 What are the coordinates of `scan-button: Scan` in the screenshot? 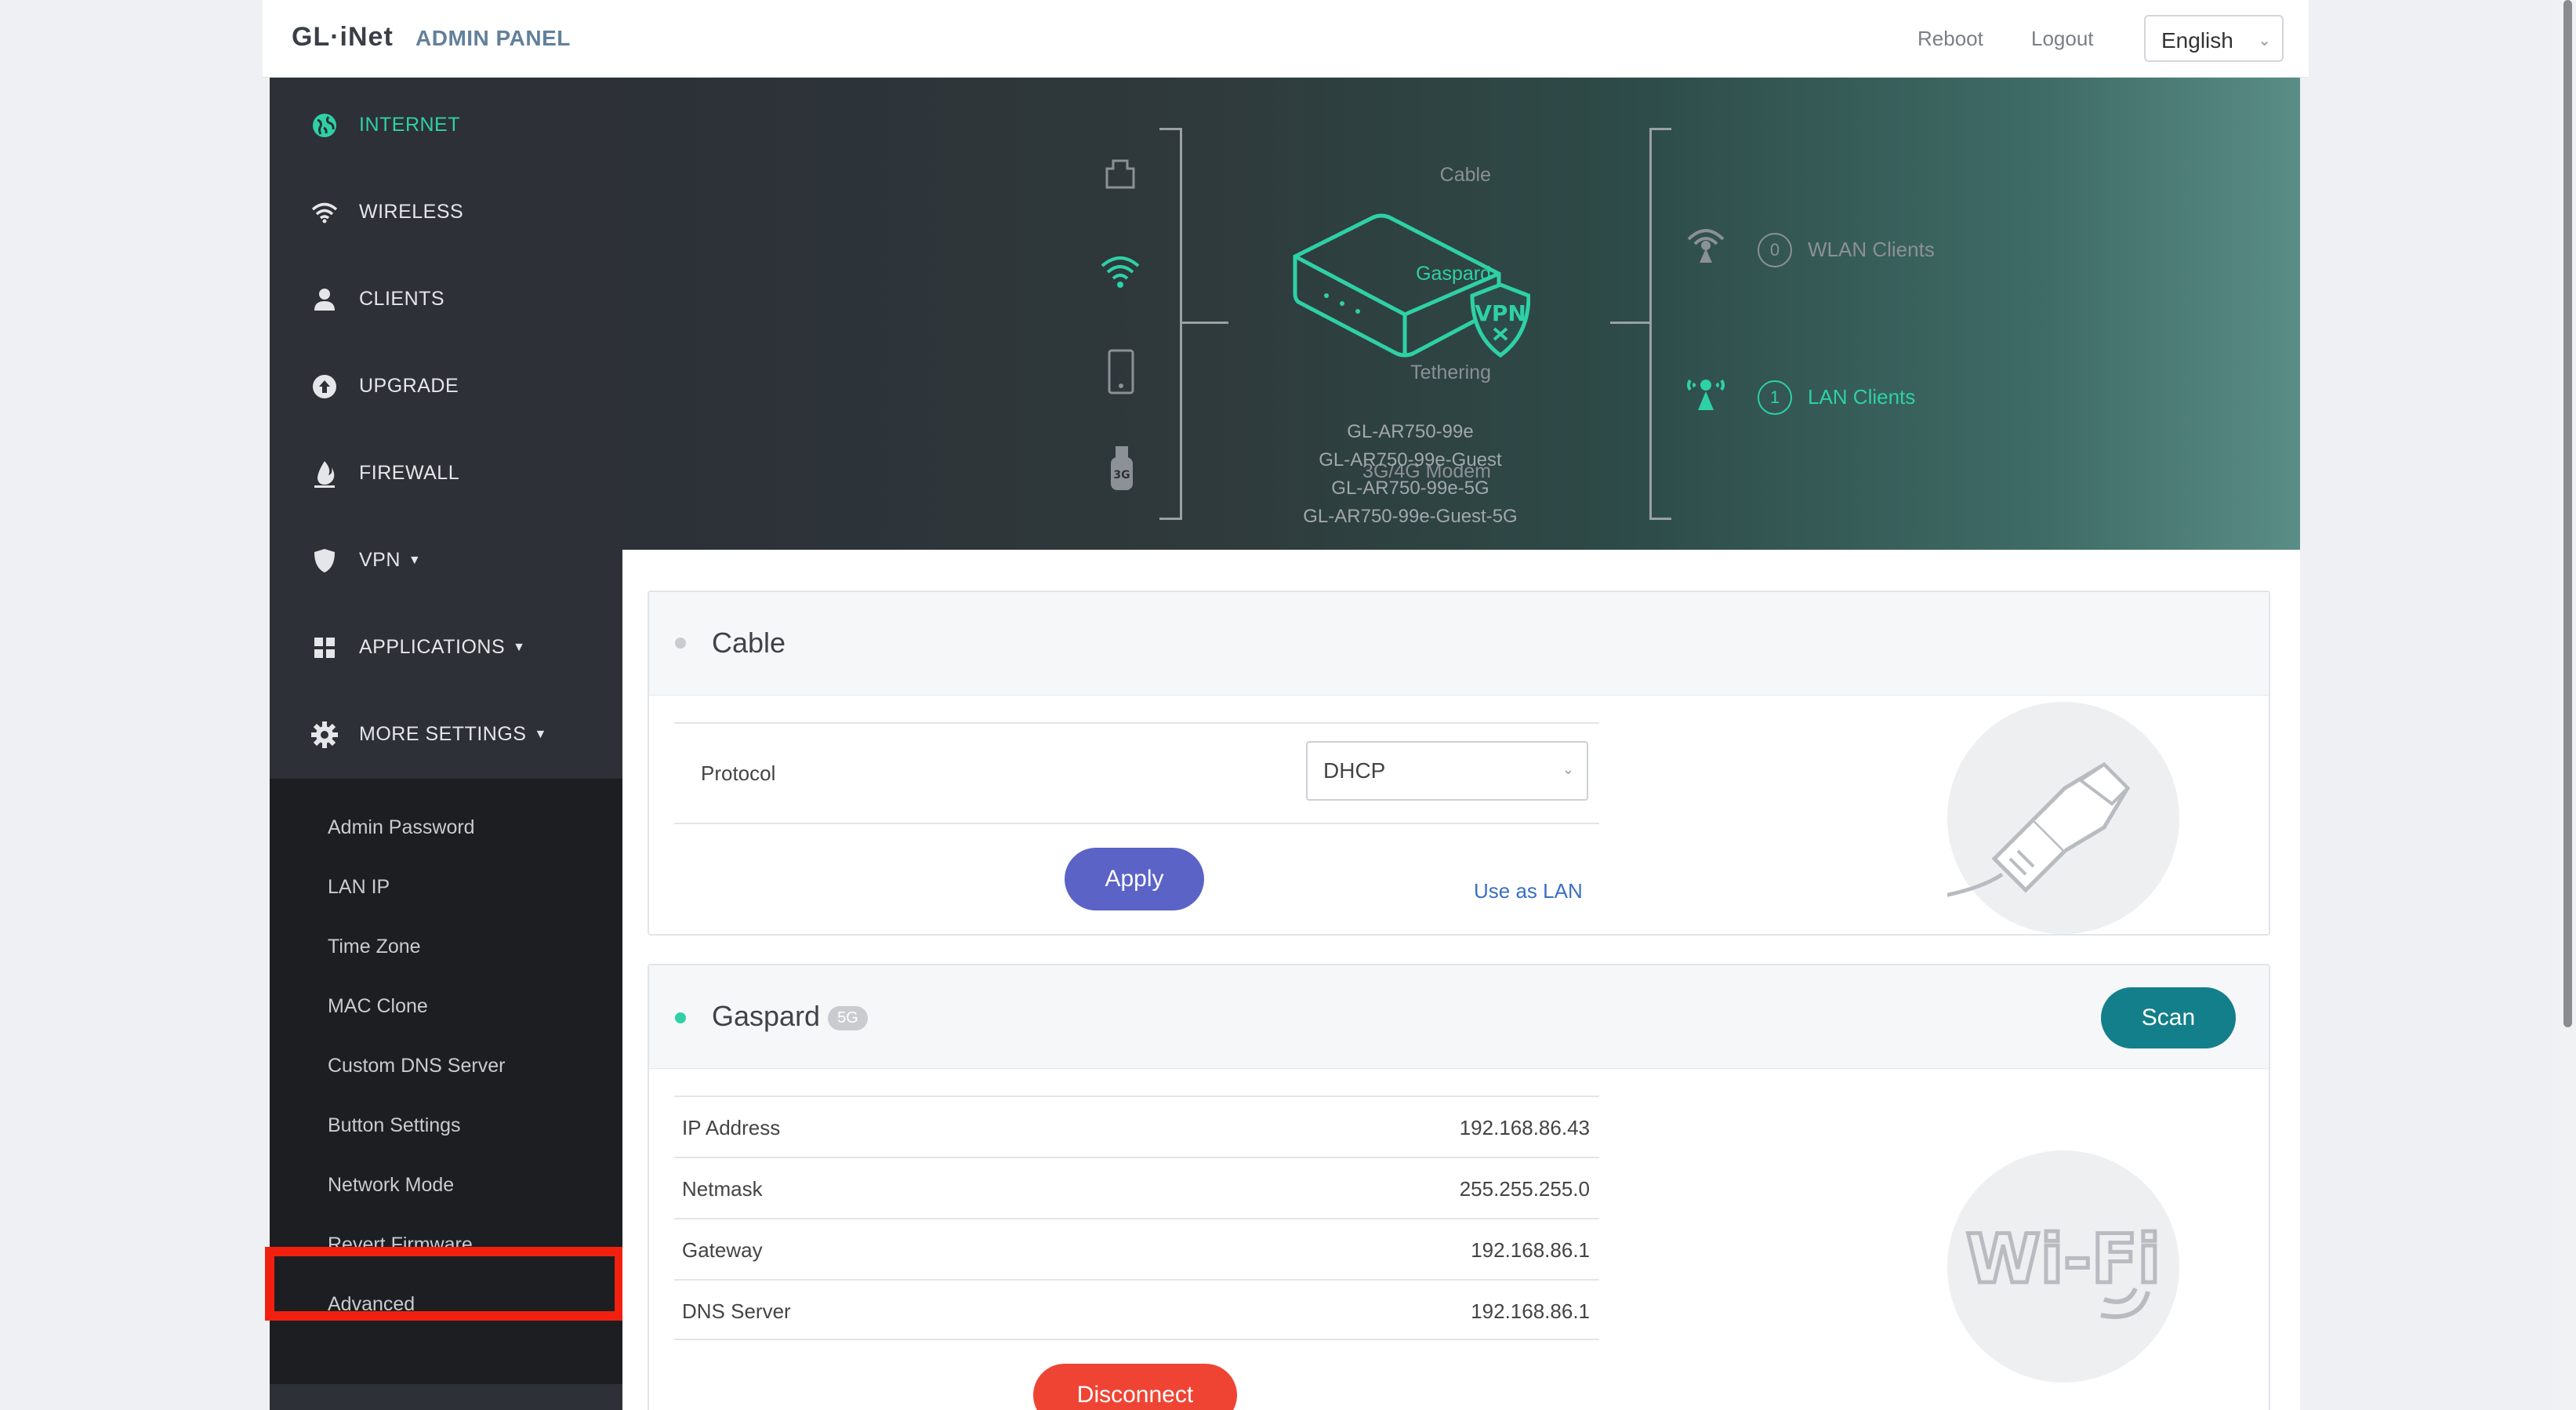 It's located at (2168, 1017).